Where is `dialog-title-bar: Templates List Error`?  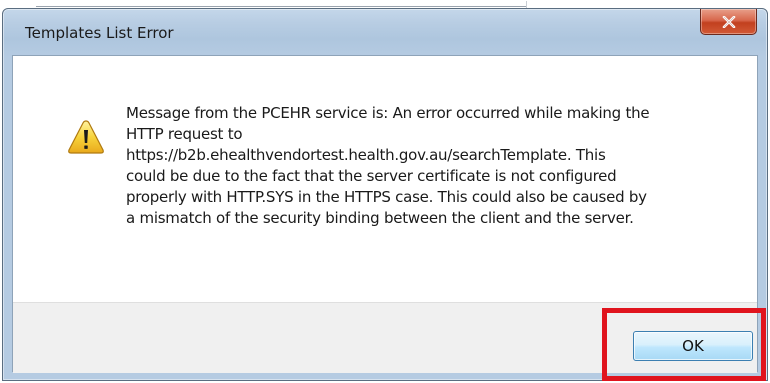
dialog-title-bar: Templates List Error is located at coordinates (385, 32).